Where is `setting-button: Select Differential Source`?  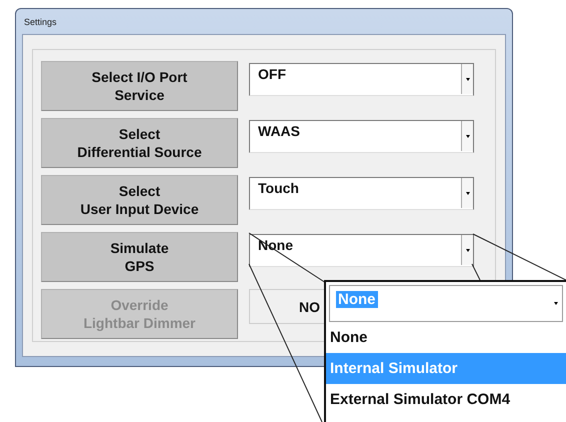 setting-button: Select Differential Source is located at coordinates (139, 143).